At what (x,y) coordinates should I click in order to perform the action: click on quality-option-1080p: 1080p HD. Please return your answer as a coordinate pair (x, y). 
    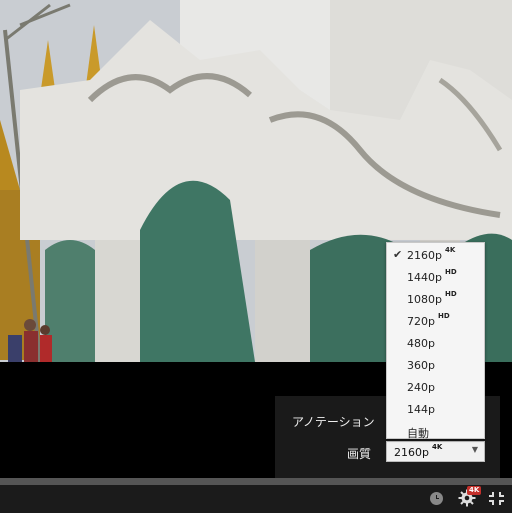
    Looking at the image, I should click on (435, 299).